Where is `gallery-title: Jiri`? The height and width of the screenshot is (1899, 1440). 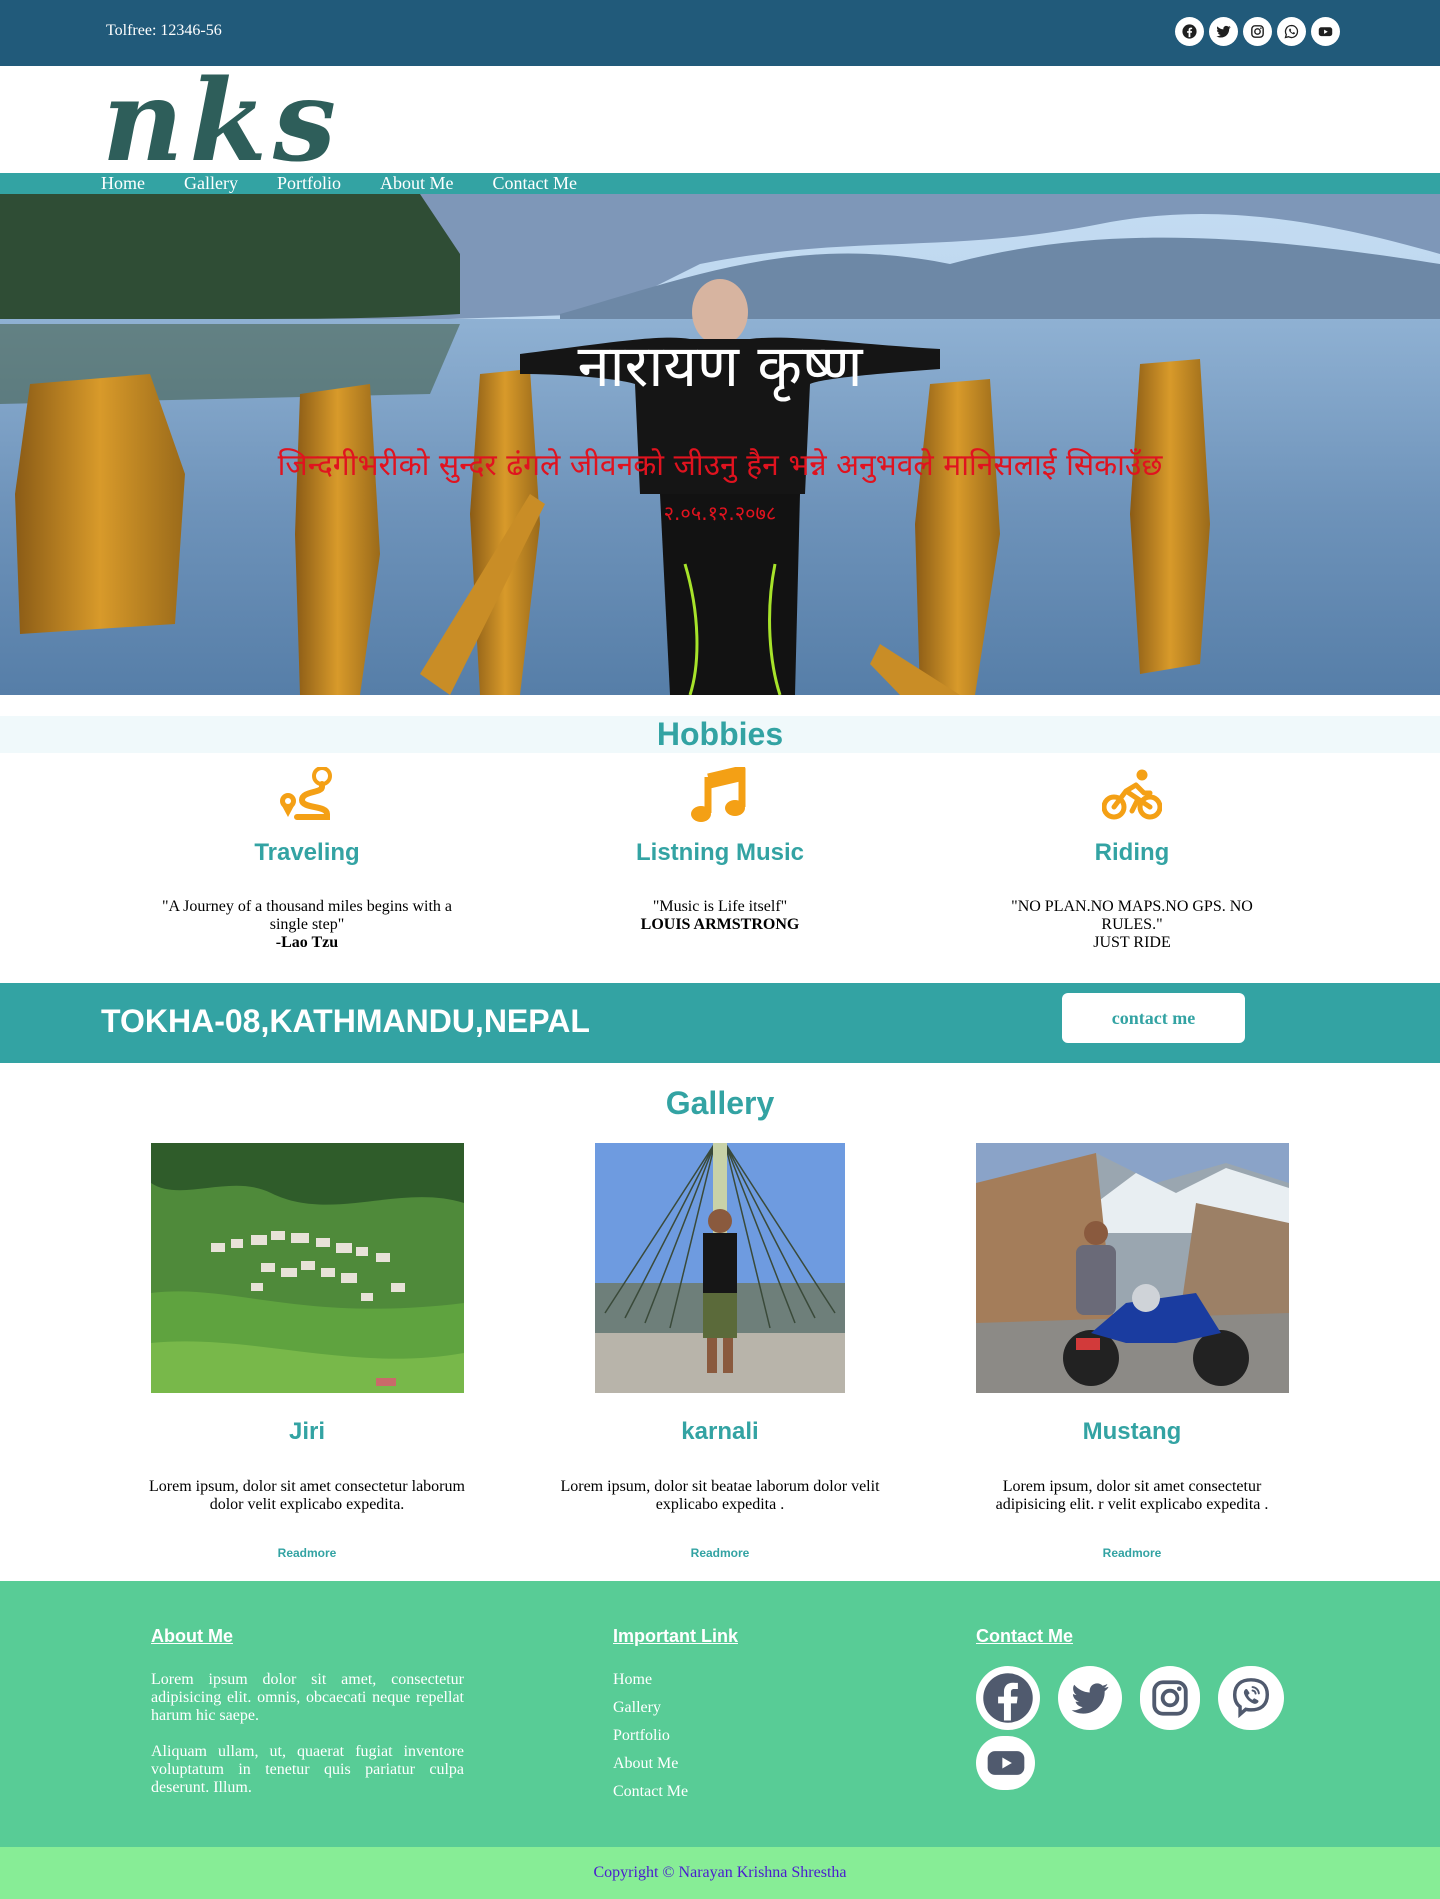 gallery-title: Jiri is located at coordinates (307, 1431).